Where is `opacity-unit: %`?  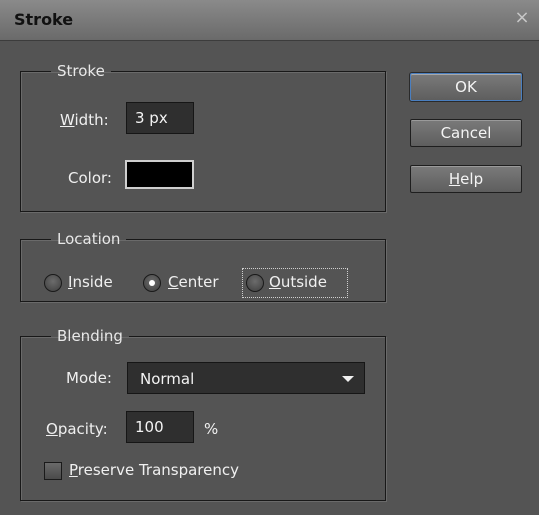
opacity-unit: % is located at coordinates (211, 429).